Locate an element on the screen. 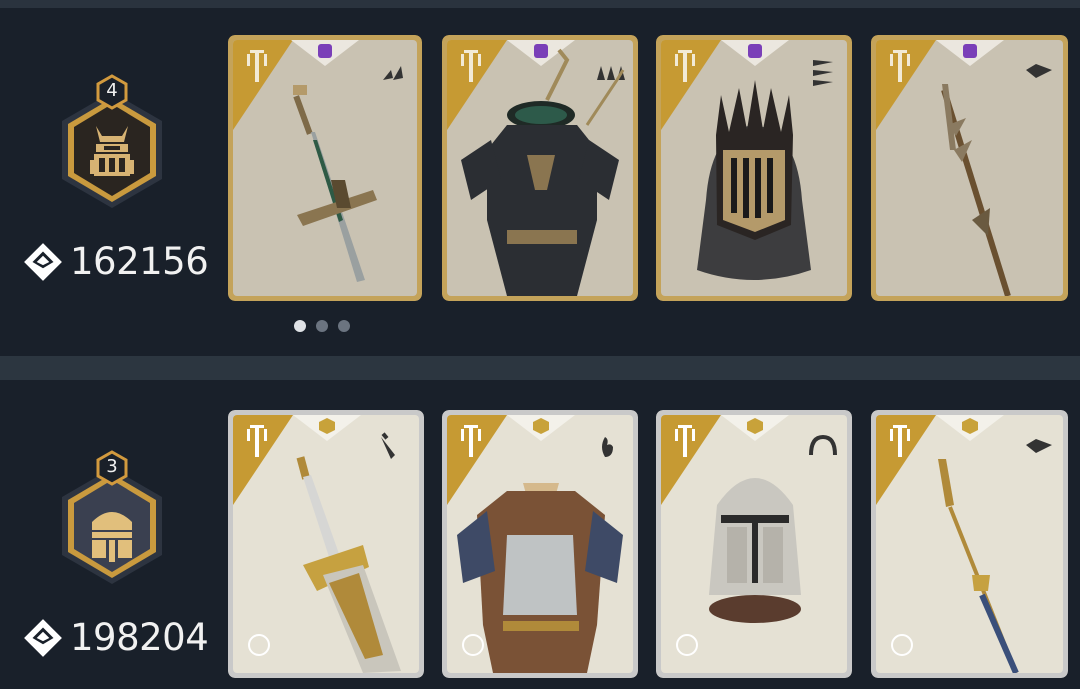 The height and width of the screenshot is (689, 1080). item-card-golden-greatsword is located at coordinates (326, 544).